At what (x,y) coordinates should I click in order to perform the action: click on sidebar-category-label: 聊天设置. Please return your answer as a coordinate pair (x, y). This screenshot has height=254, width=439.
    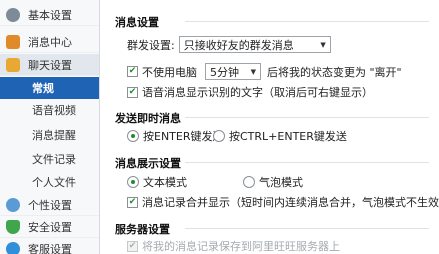
    Looking at the image, I should click on (50, 65).